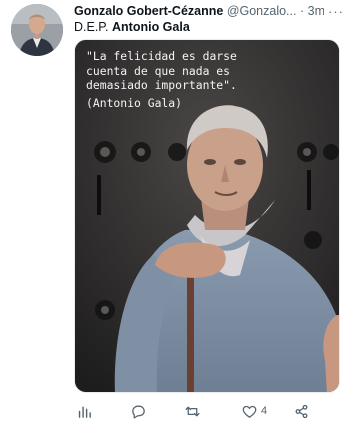  What do you see at coordinates (161, 56) in the screenshot?
I see `quote-line: "La felicidad es darse` at bounding box center [161, 56].